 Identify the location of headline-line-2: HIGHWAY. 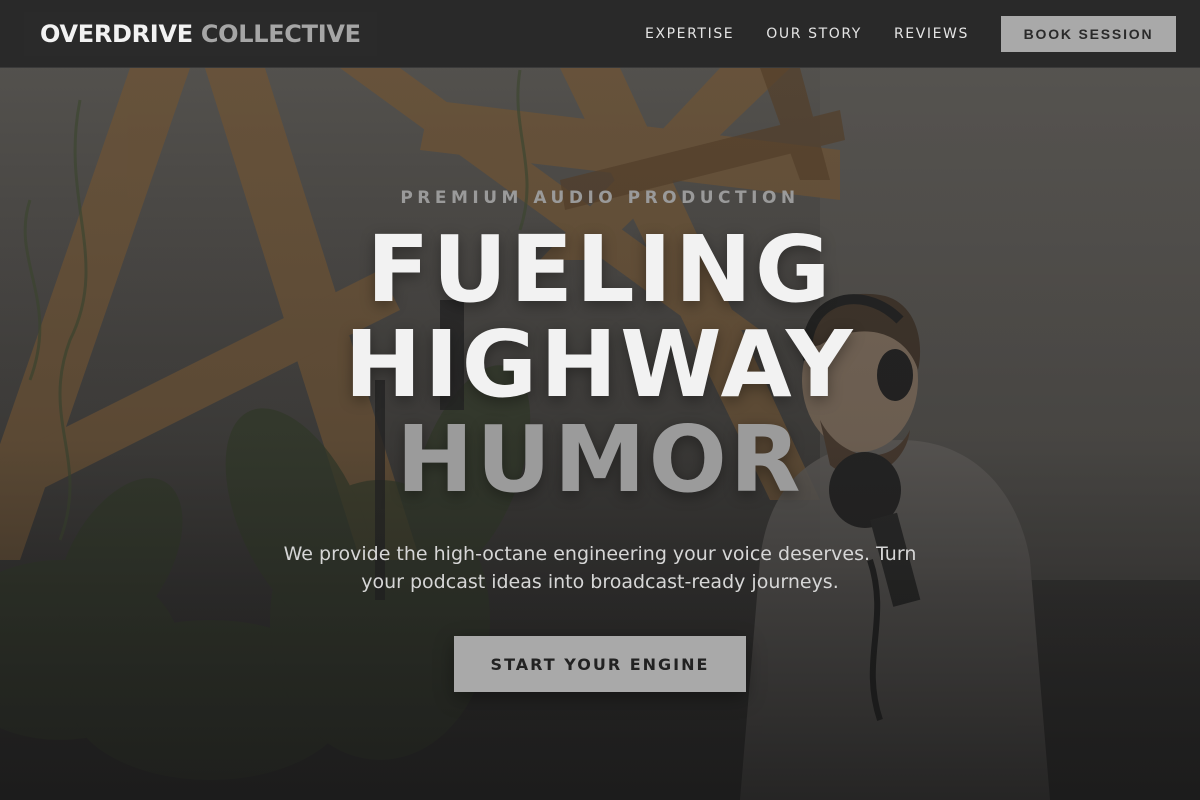
(600, 364).